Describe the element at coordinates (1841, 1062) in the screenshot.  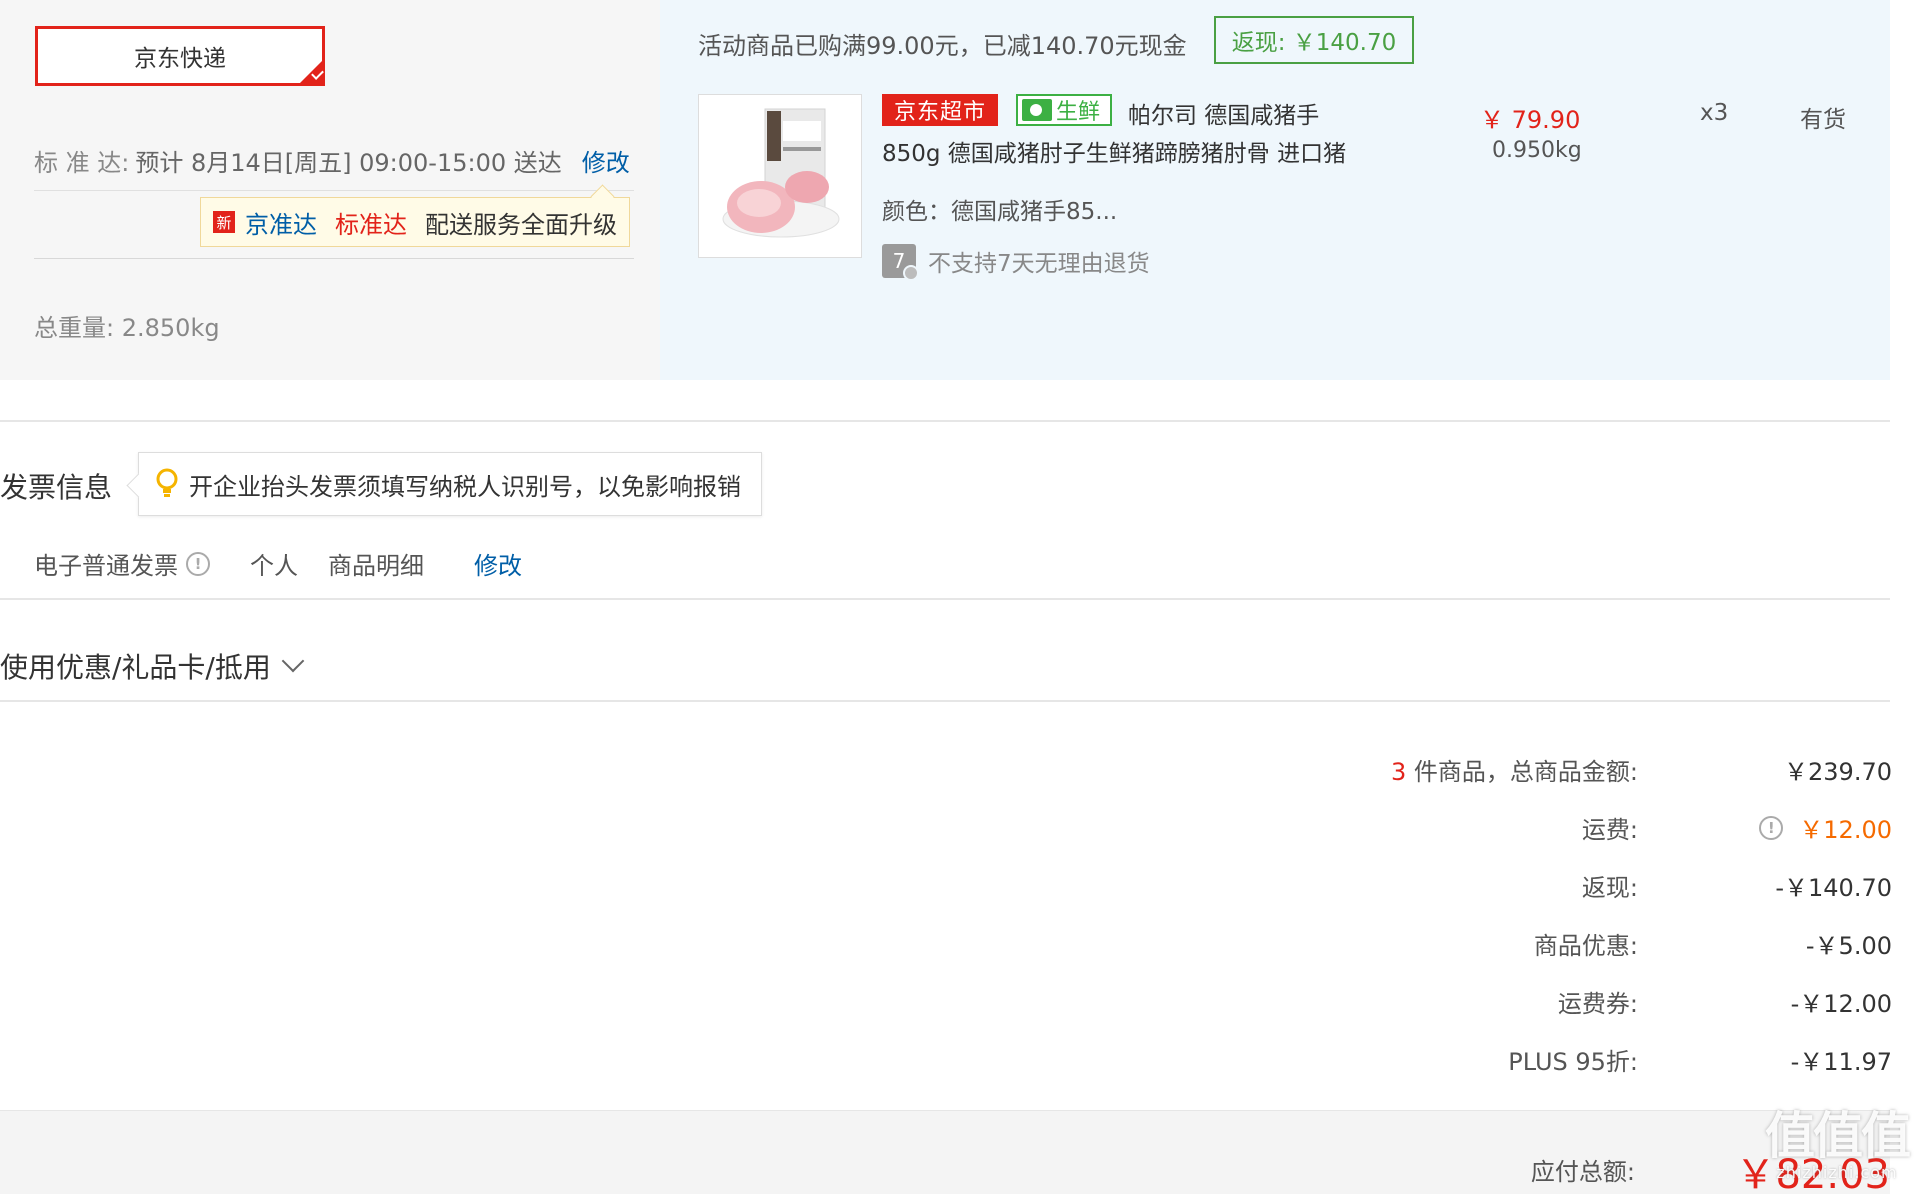
I see `plus-discount-value: -￥11.97` at that location.